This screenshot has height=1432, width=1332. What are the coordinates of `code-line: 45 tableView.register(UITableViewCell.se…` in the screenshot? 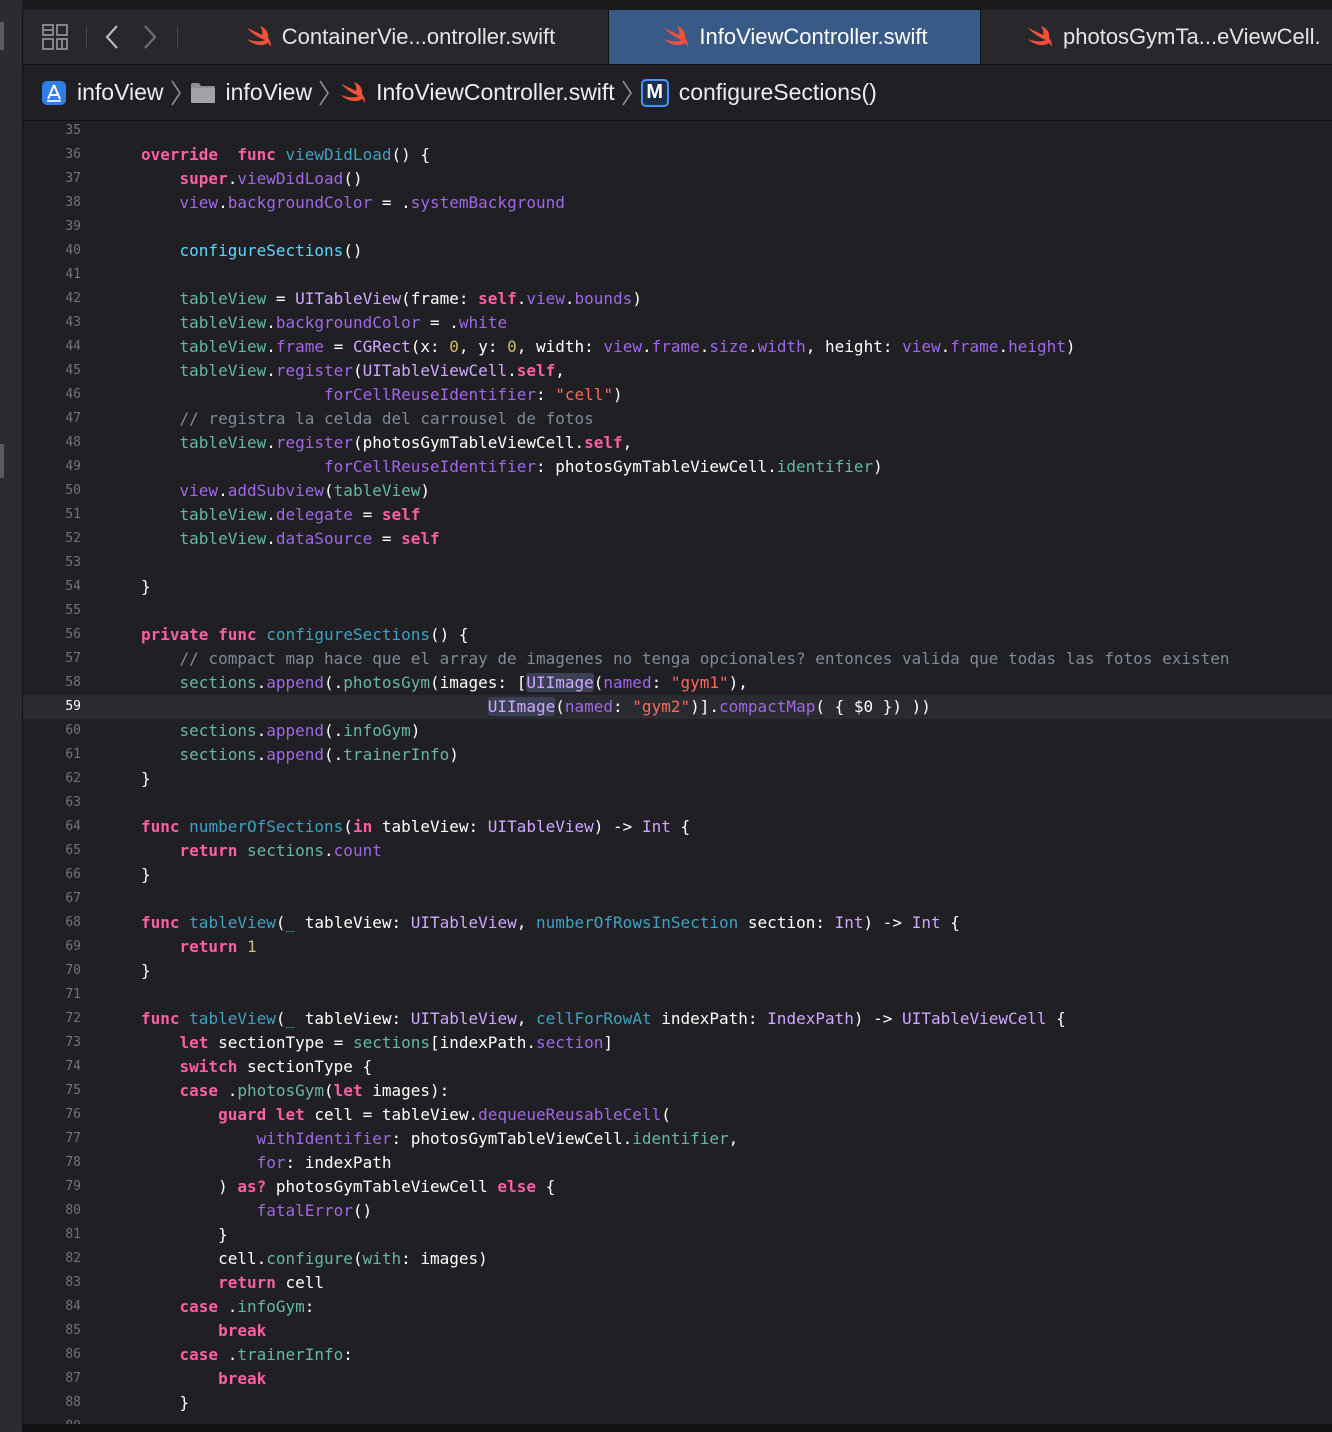 It's located at (677, 371).